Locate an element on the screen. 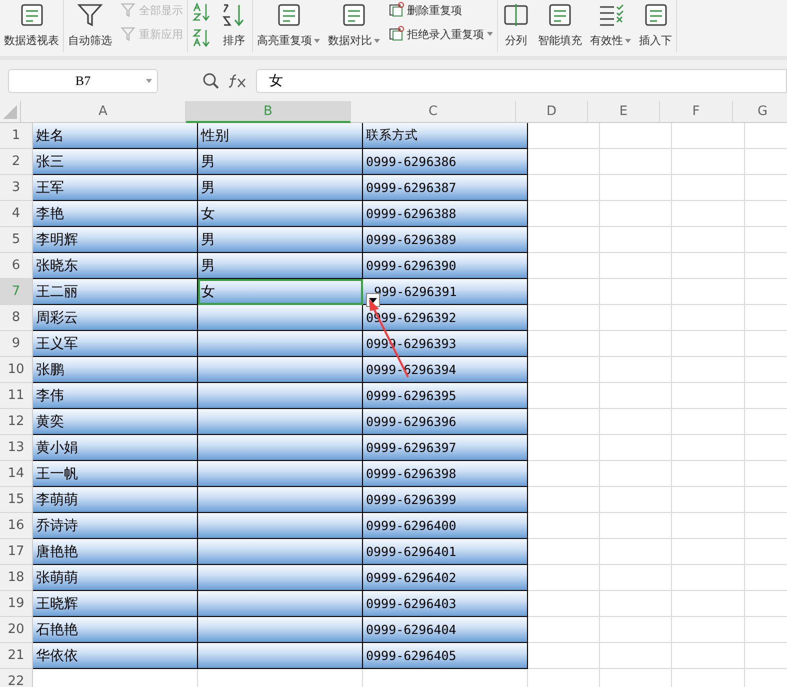 The width and height of the screenshot is (787, 687). table-cell: 0999-6296399 is located at coordinates (445, 500).